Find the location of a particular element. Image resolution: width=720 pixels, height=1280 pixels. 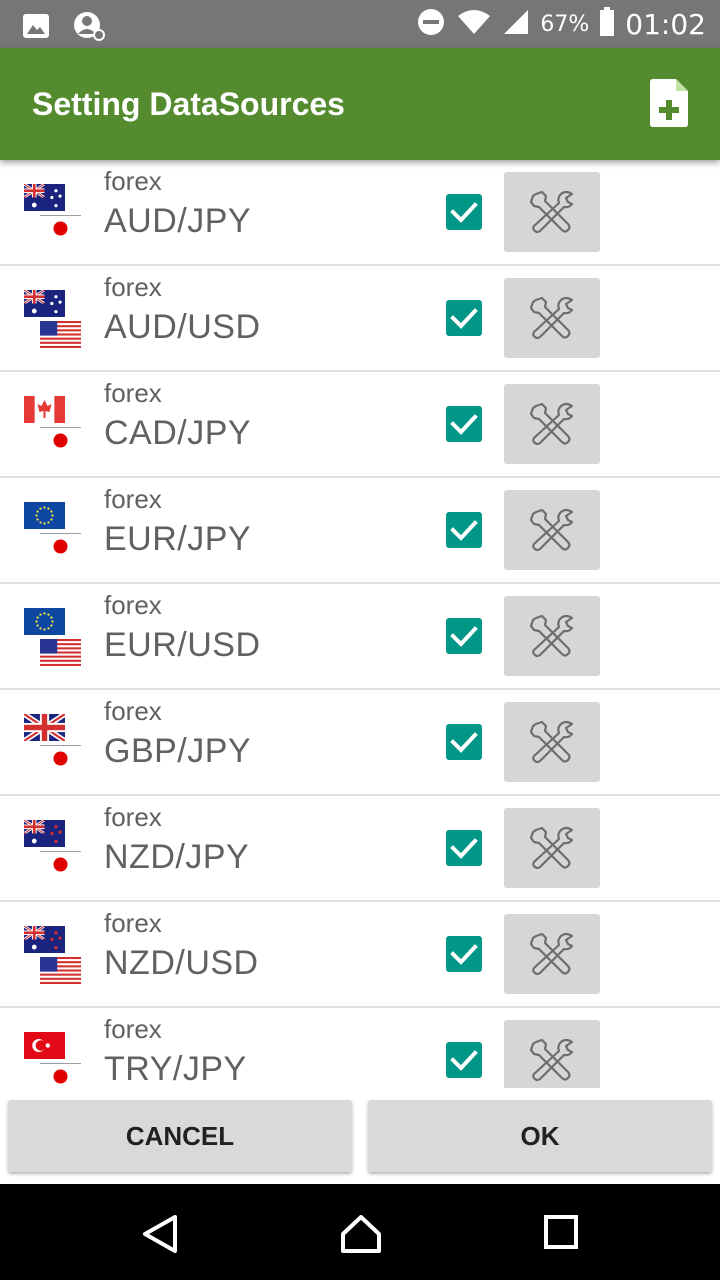

datasource-row: forex GBP/JPY is located at coordinates (360, 743).